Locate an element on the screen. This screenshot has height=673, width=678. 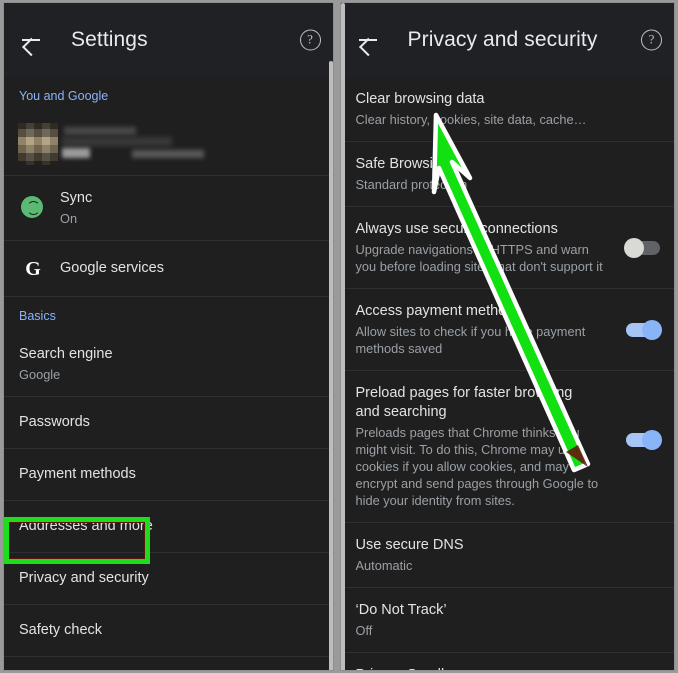
sidebar-item-label: Safety check is located at coordinates (61, 630).